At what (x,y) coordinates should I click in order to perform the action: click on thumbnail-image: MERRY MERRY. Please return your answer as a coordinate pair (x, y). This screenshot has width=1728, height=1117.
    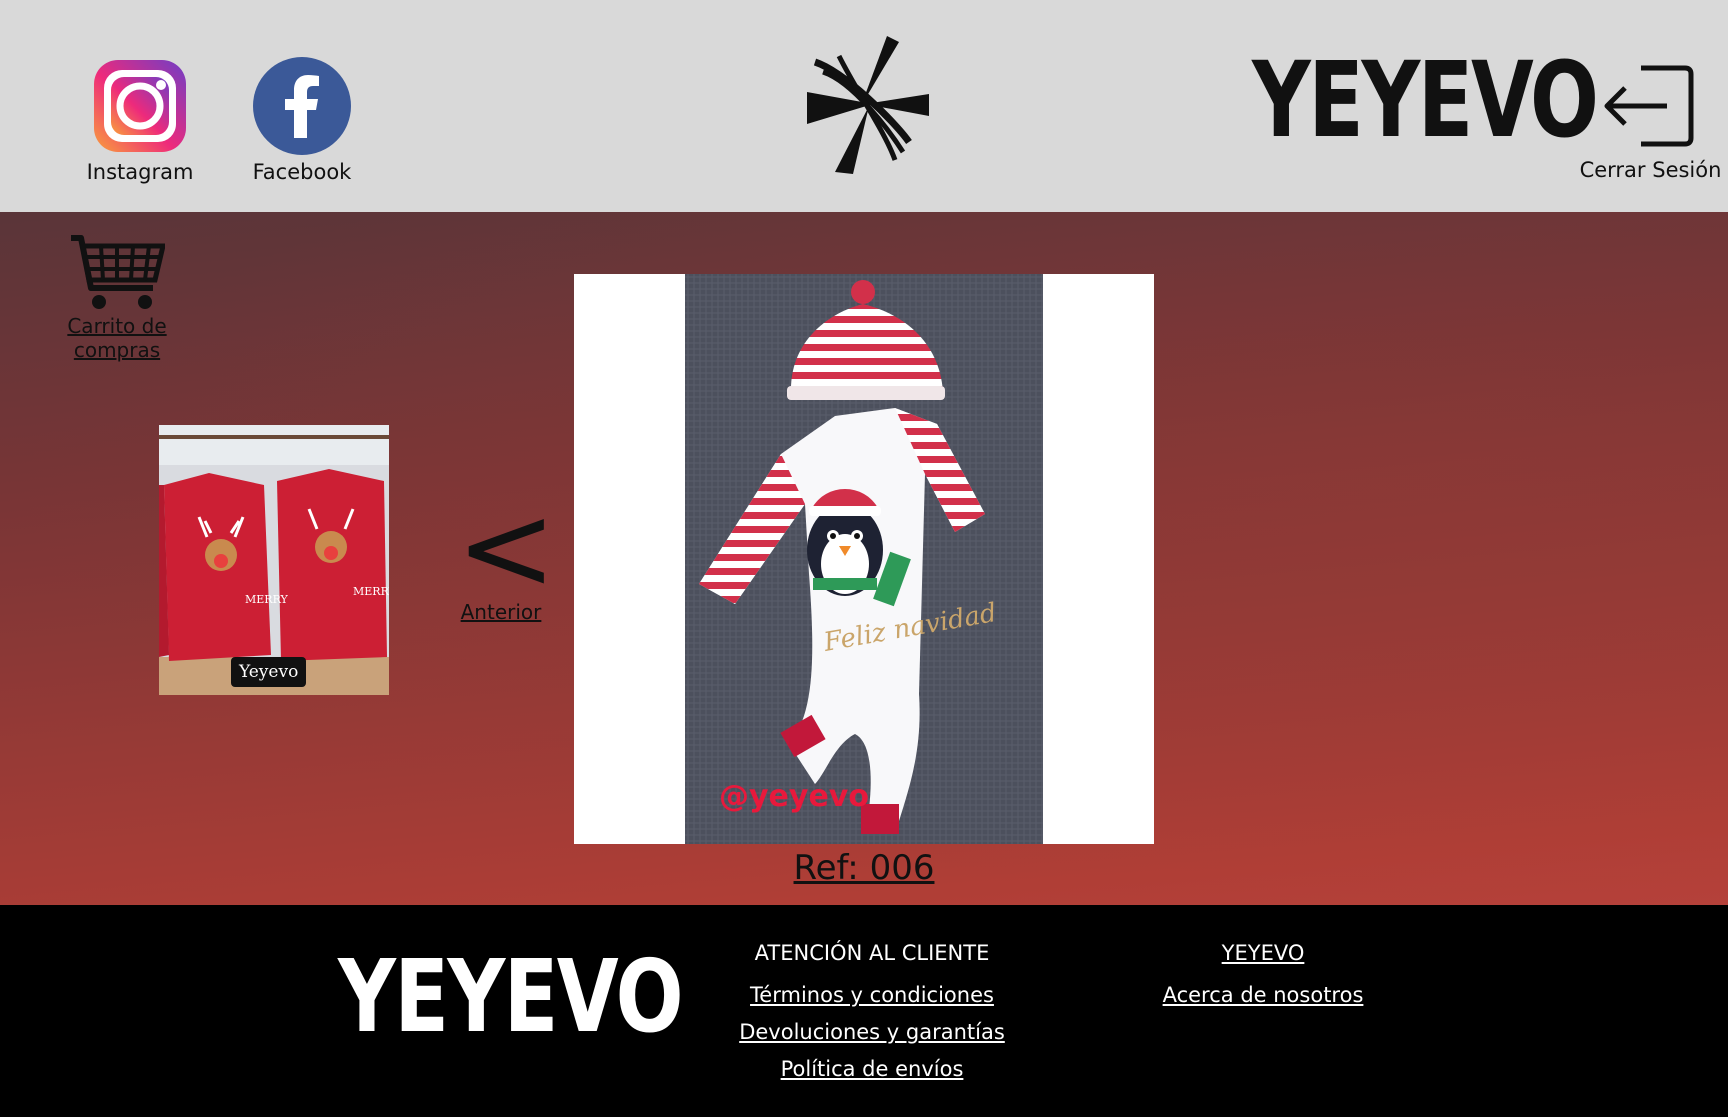
    Looking at the image, I should click on (274, 560).